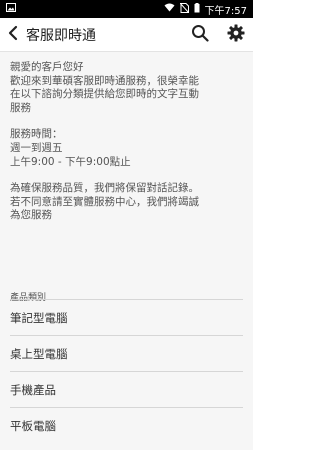  I want to click on category-item-tablet: 平板電腦, so click(126, 426).